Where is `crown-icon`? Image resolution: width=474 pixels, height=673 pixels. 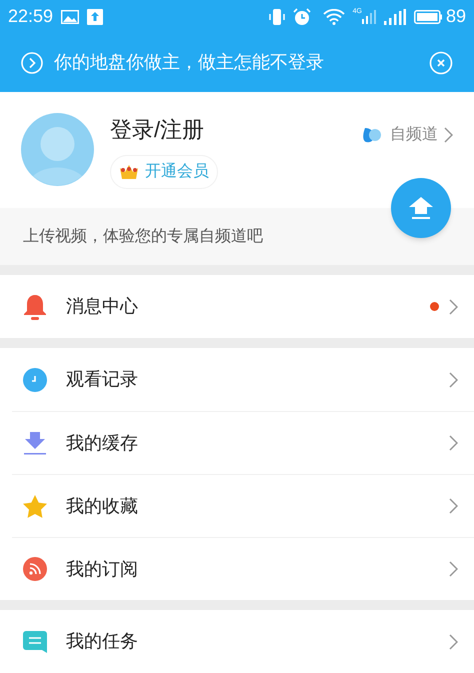
crown-icon is located at coordinates (129, 172).